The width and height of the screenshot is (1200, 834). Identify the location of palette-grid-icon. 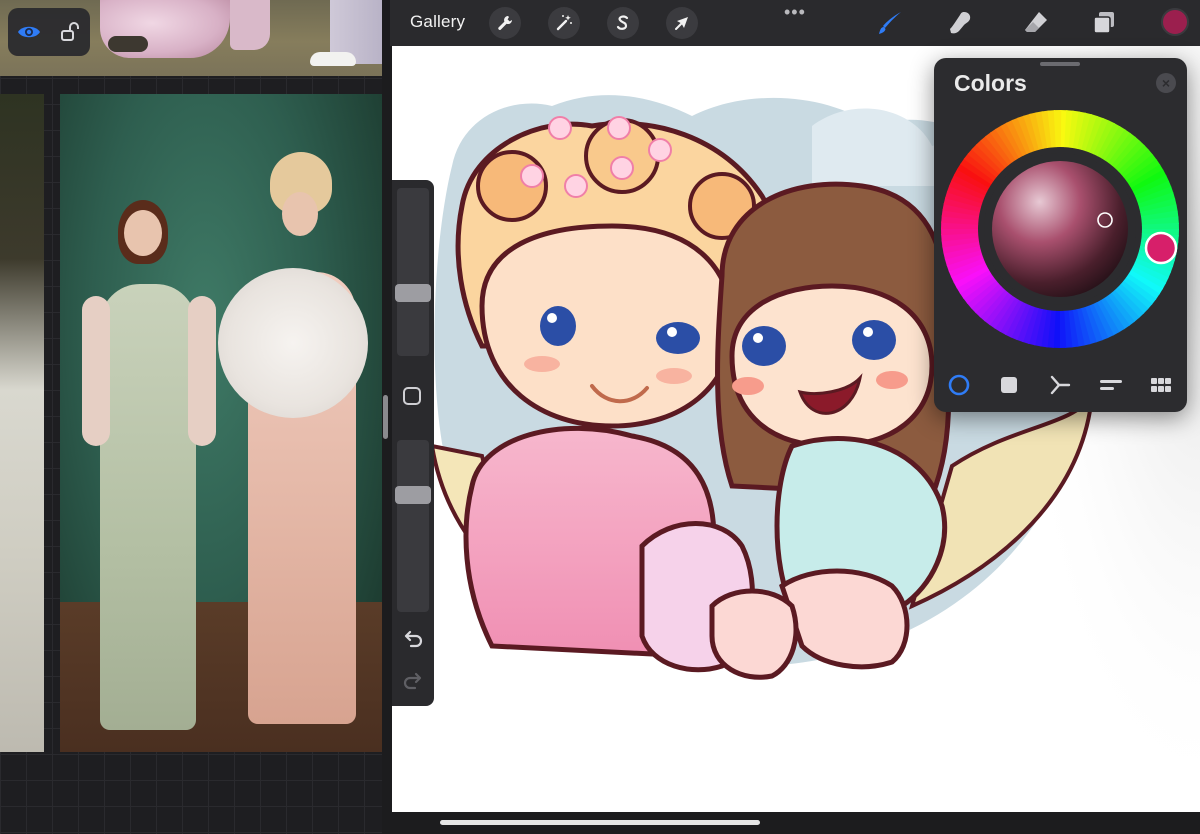
(1161, 385).